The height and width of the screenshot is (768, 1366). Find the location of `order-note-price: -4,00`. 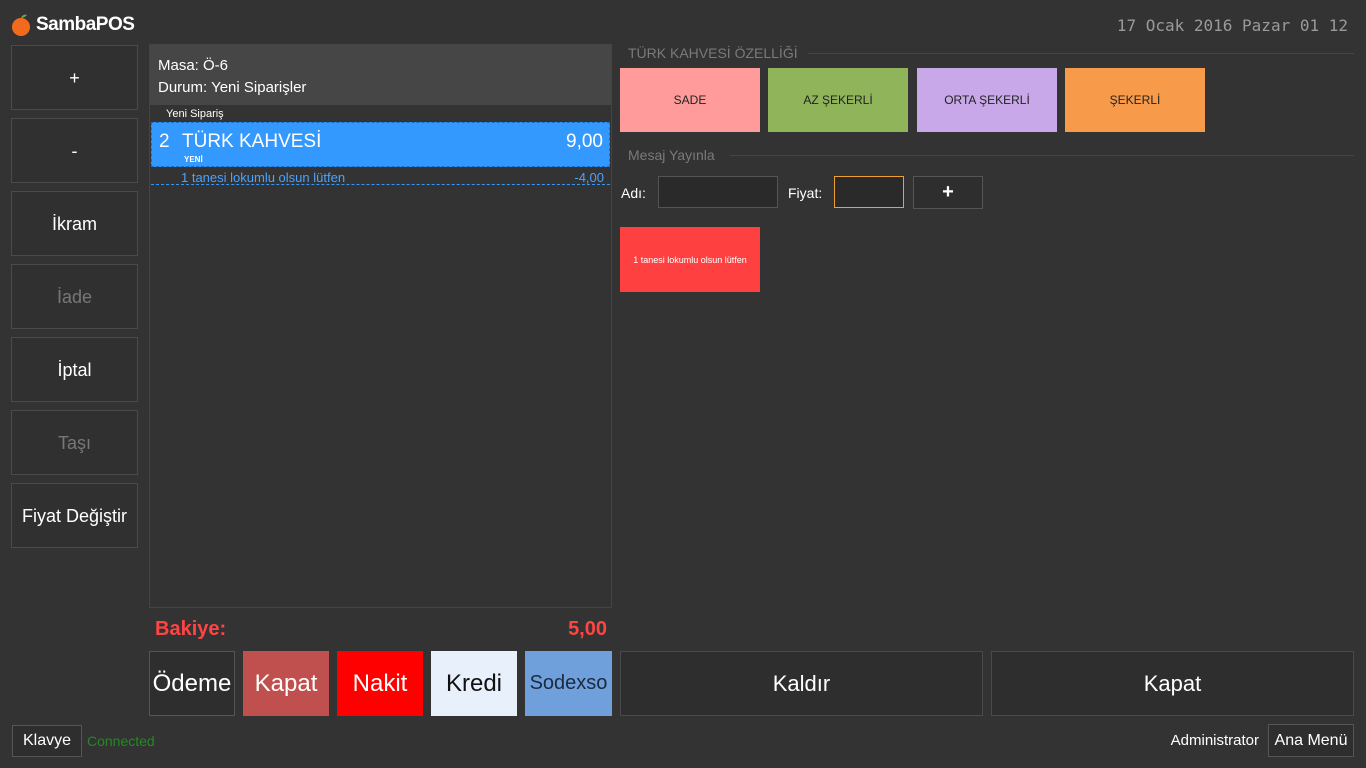

order-note-price: -4,00 is located at coordinates (589, 177).